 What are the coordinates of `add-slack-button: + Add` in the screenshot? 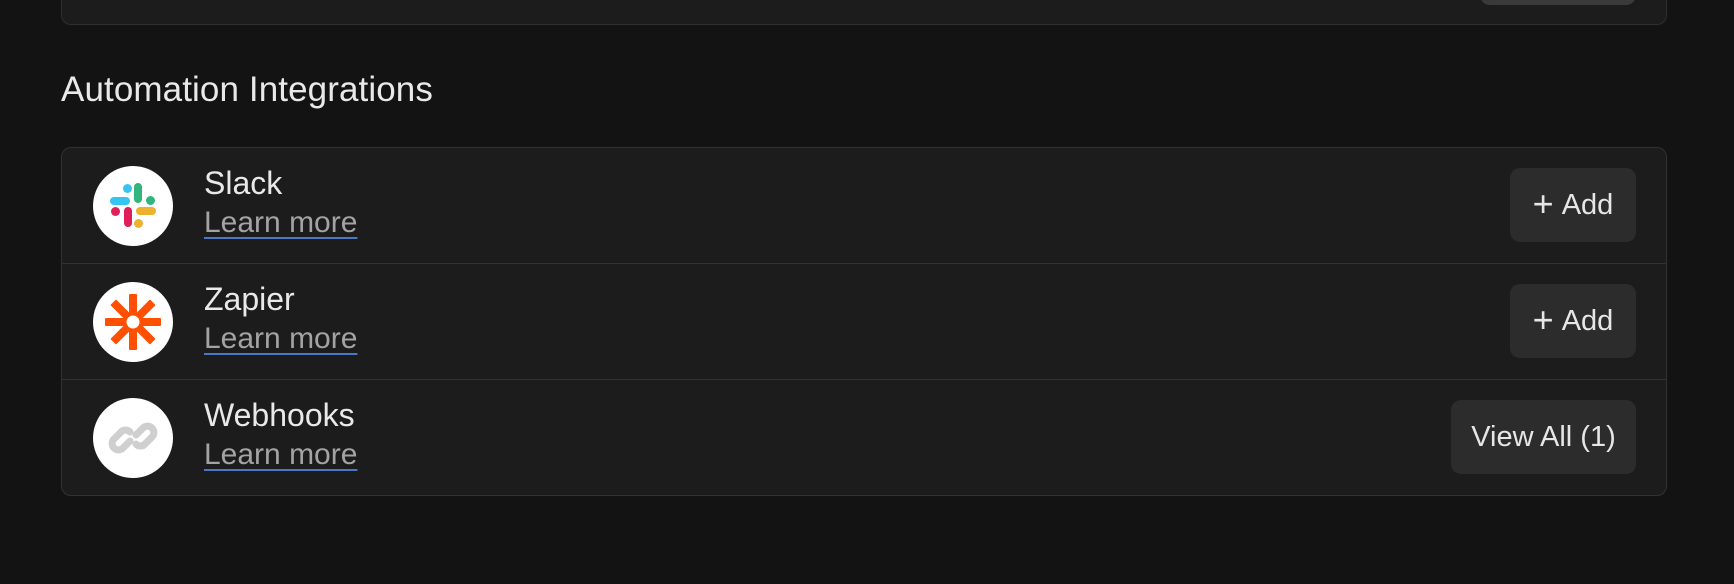 It's located at (1573, 205).